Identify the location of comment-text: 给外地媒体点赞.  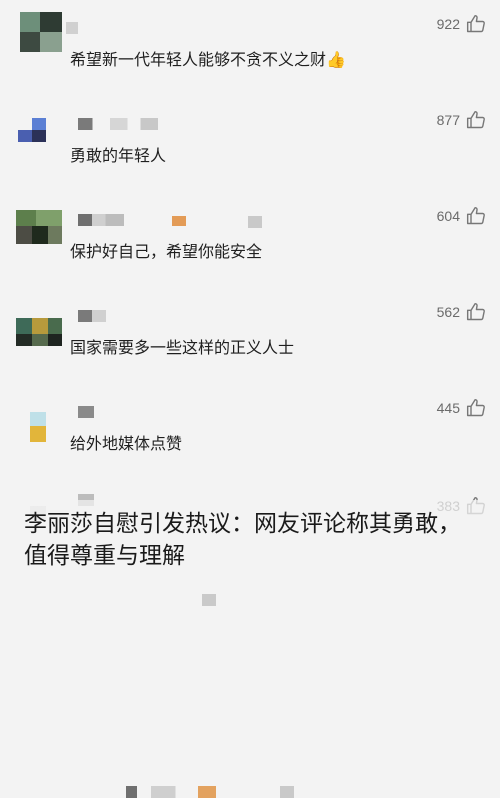
(126, 443).